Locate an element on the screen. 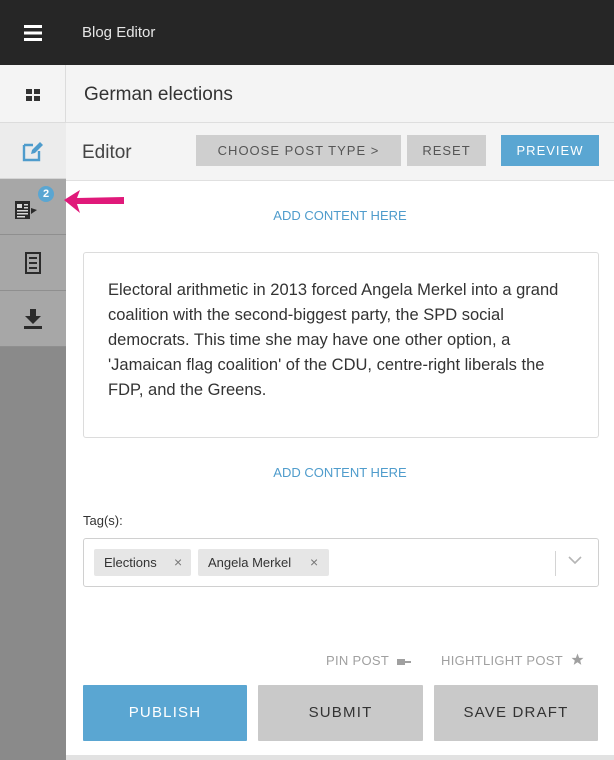 The image size is (614, 760). reset-button: RESET is located at coordinates (446, 150).